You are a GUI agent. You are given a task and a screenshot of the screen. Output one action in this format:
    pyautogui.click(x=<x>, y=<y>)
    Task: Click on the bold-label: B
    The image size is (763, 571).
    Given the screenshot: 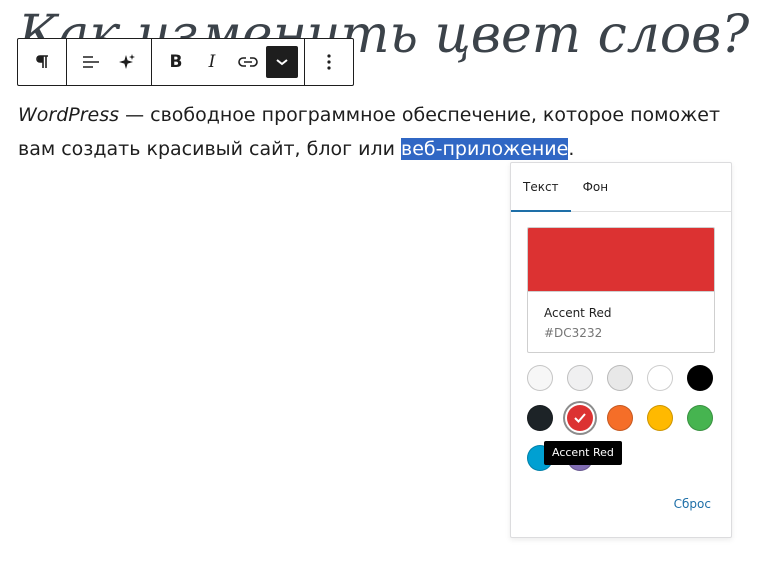 What is the action you would take?
    pyautogui.click(x=176, y=62)
    